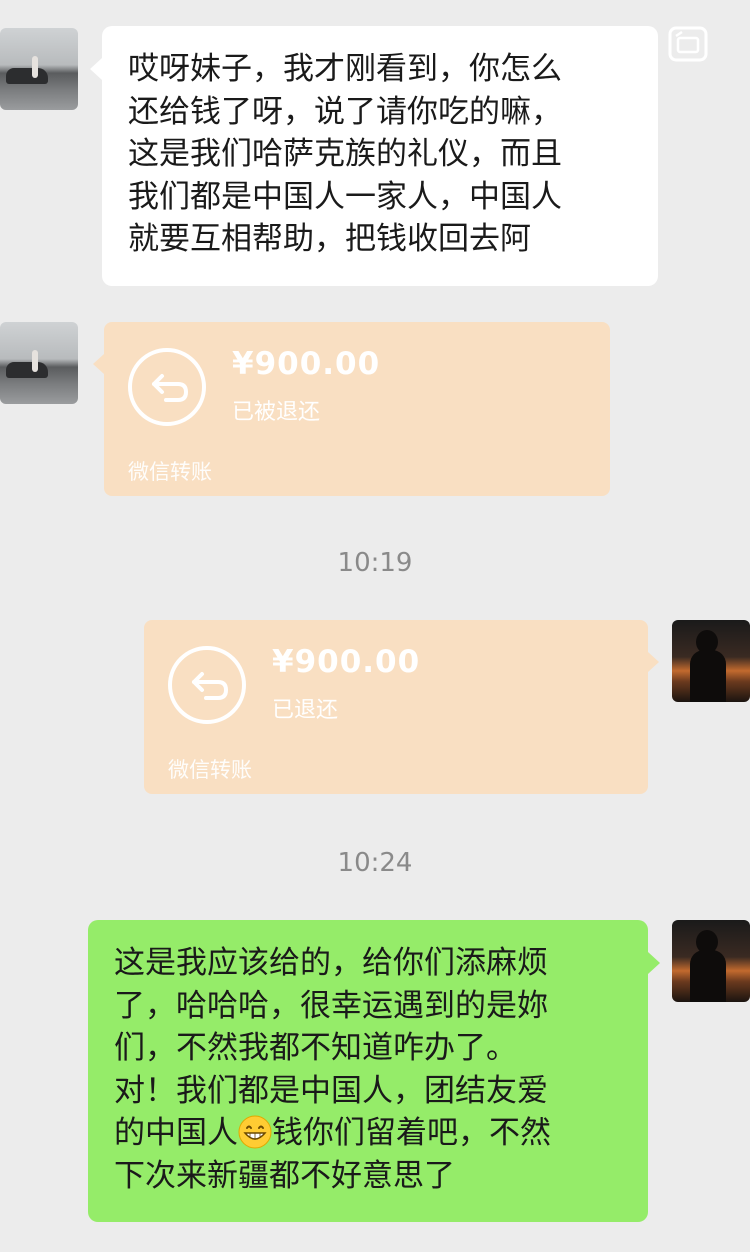 This screenshot has height=1252, width=750. Describe the element at coordinates (375, 863) in the screenshot. I see `chat-timestamp: 10:24` at that location.